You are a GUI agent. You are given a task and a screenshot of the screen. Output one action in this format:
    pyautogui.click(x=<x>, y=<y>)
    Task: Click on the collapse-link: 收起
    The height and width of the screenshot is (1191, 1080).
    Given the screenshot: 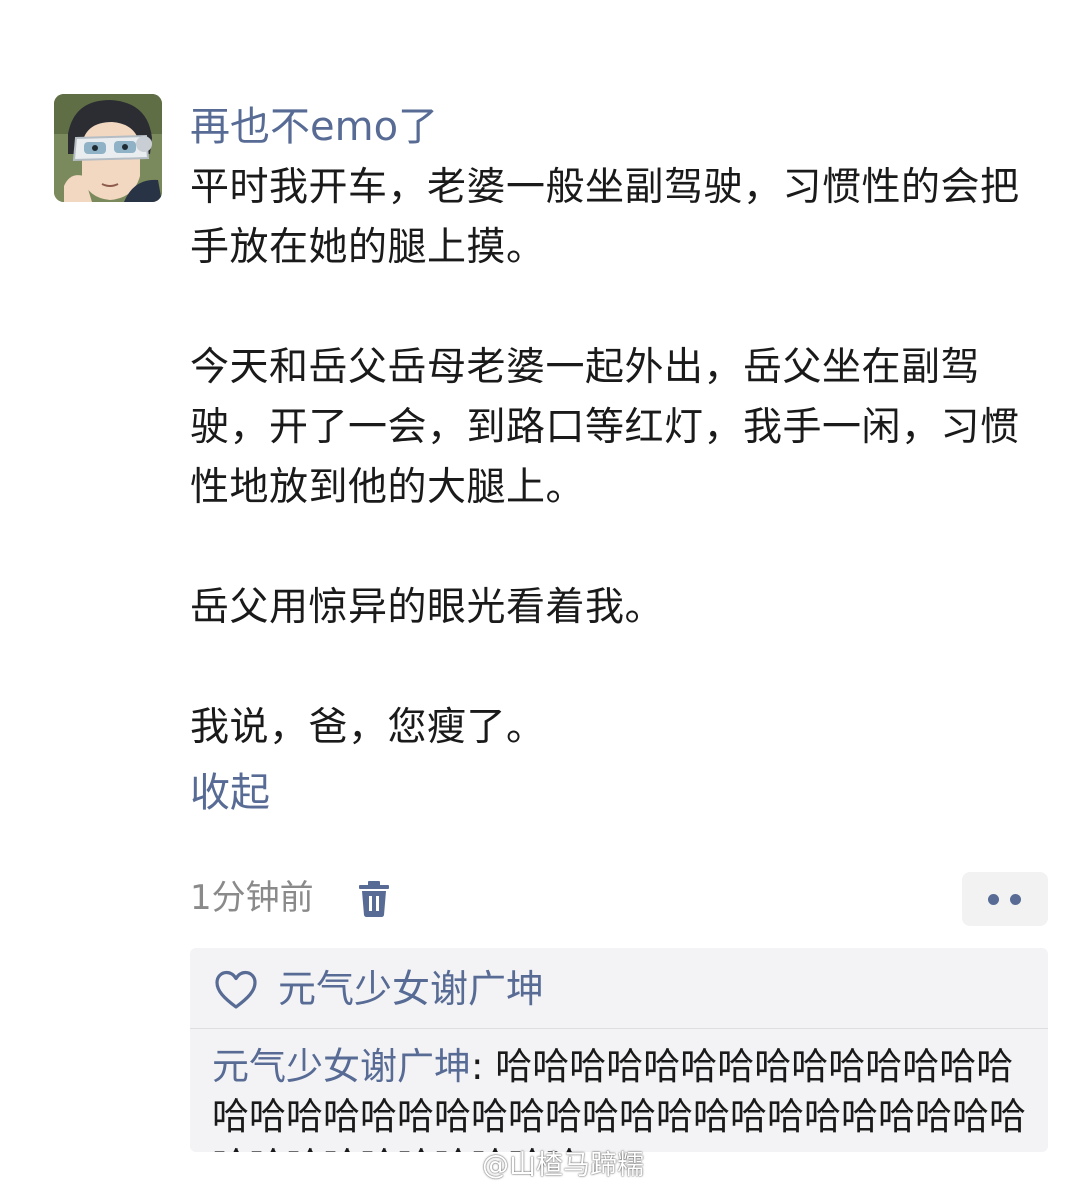 What is the action you would take?
    pyautogui.click(x=230, y=793)
    